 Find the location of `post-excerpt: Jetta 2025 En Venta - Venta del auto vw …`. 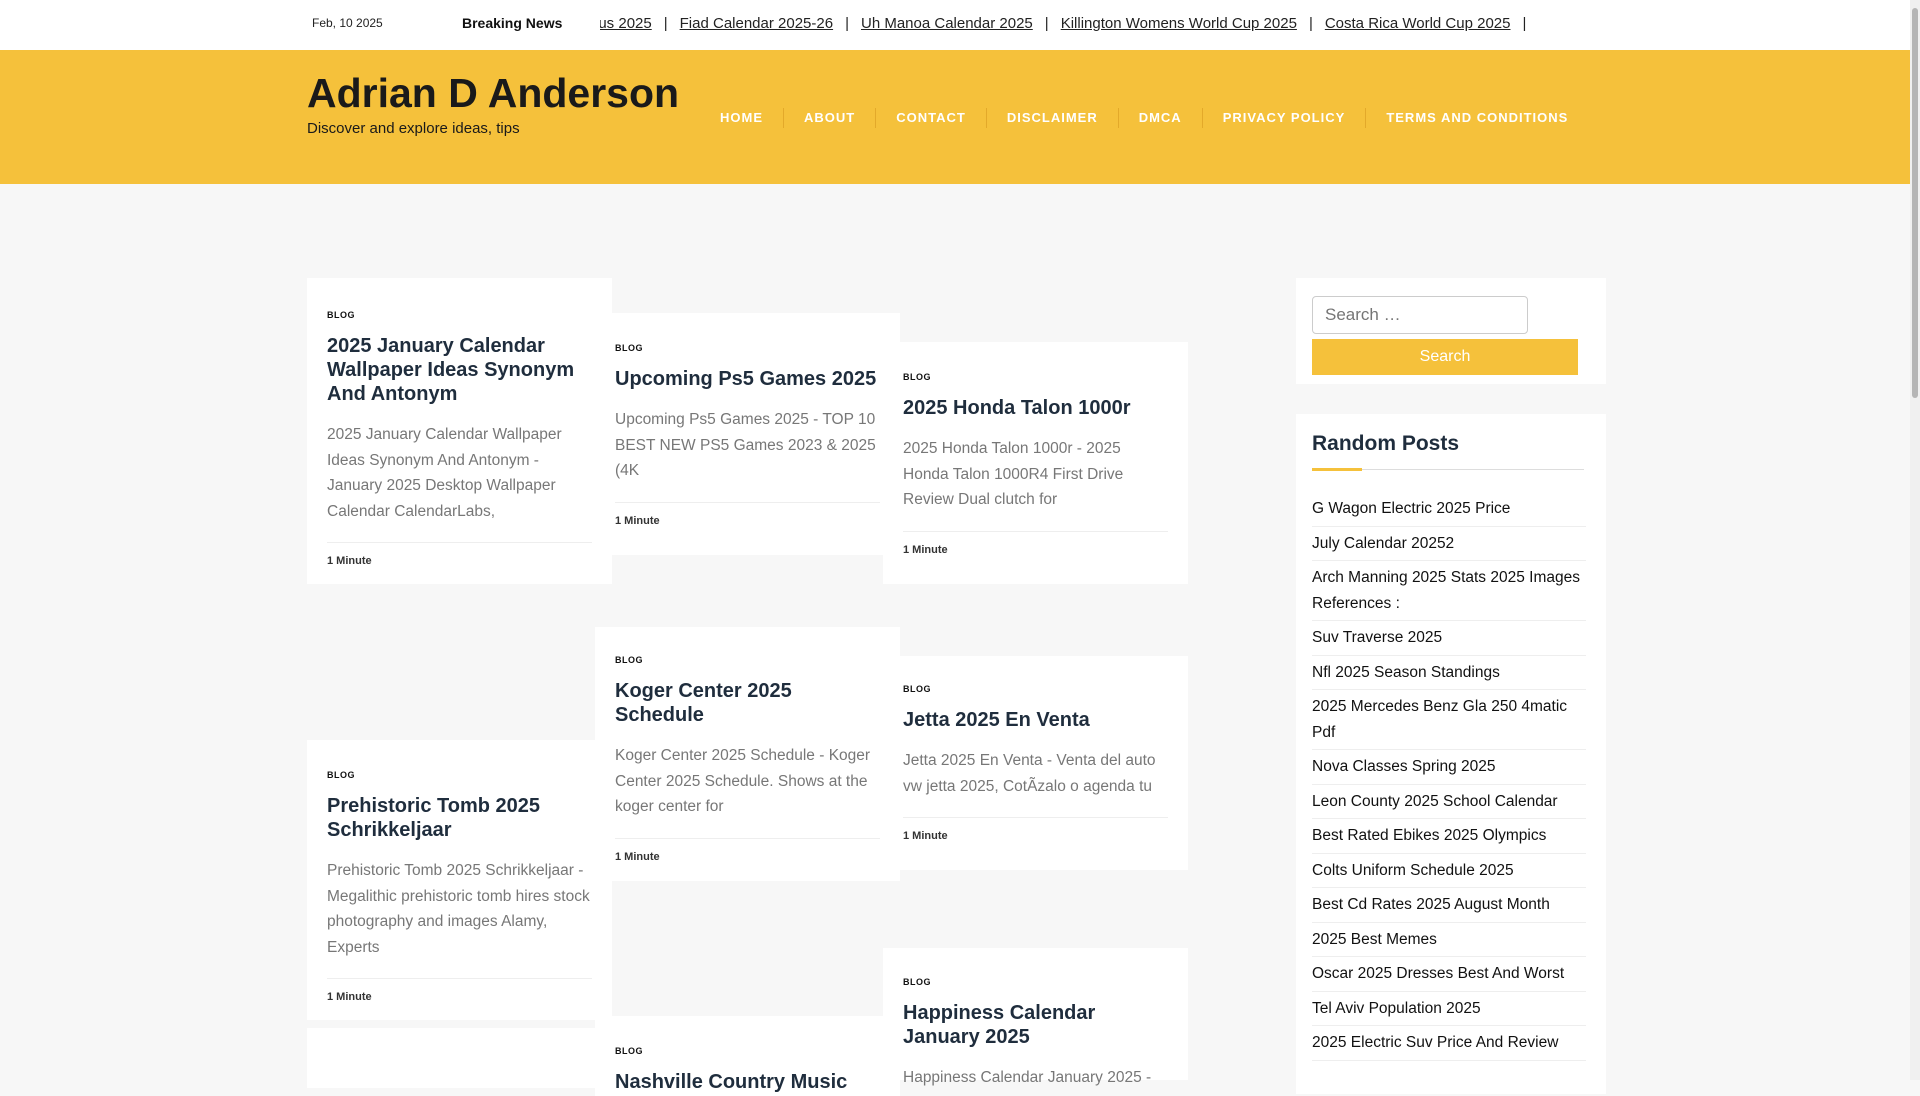

post-excerpt: Jetta 2025 En Venta - Venta del auto vw … is located at coordinates (1029, 773).